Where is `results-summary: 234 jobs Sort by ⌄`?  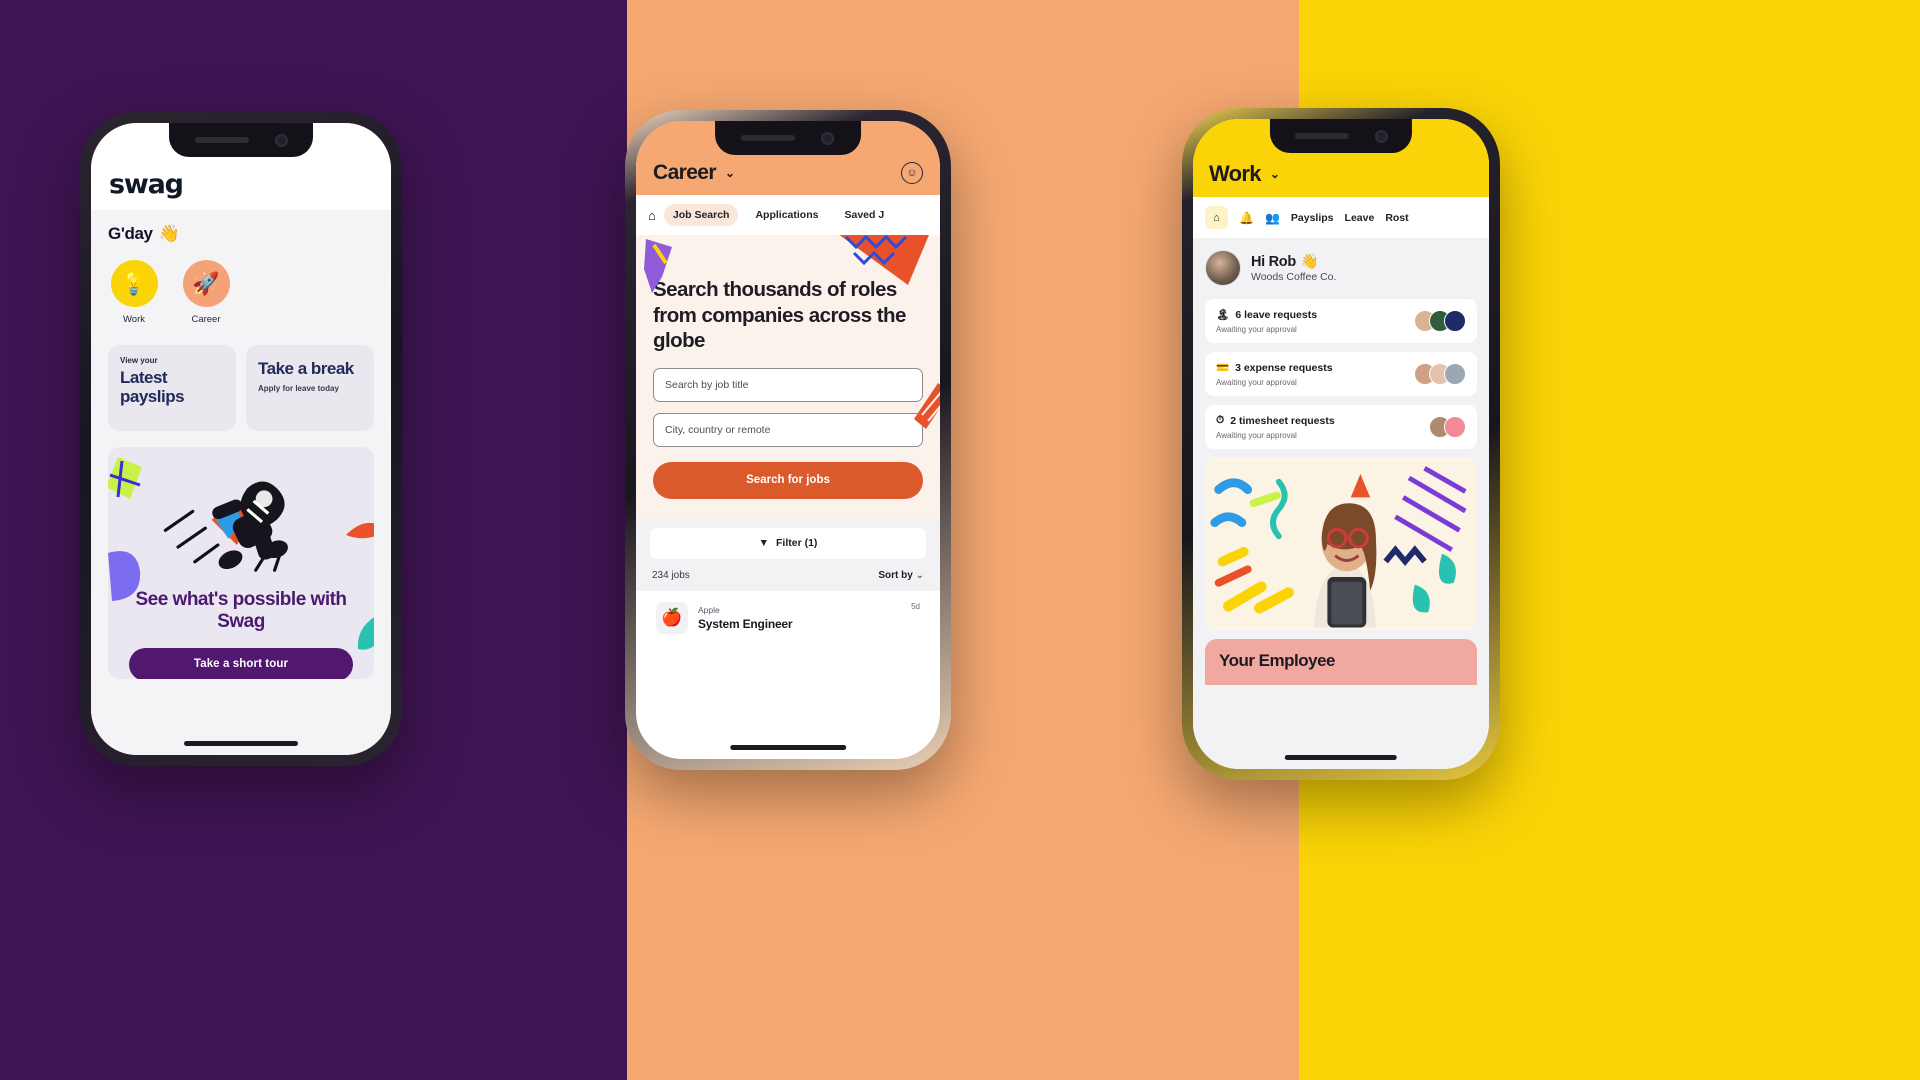
results-summary: 234 jobs Sort by ⌄ is located at coordinates (788, 574).